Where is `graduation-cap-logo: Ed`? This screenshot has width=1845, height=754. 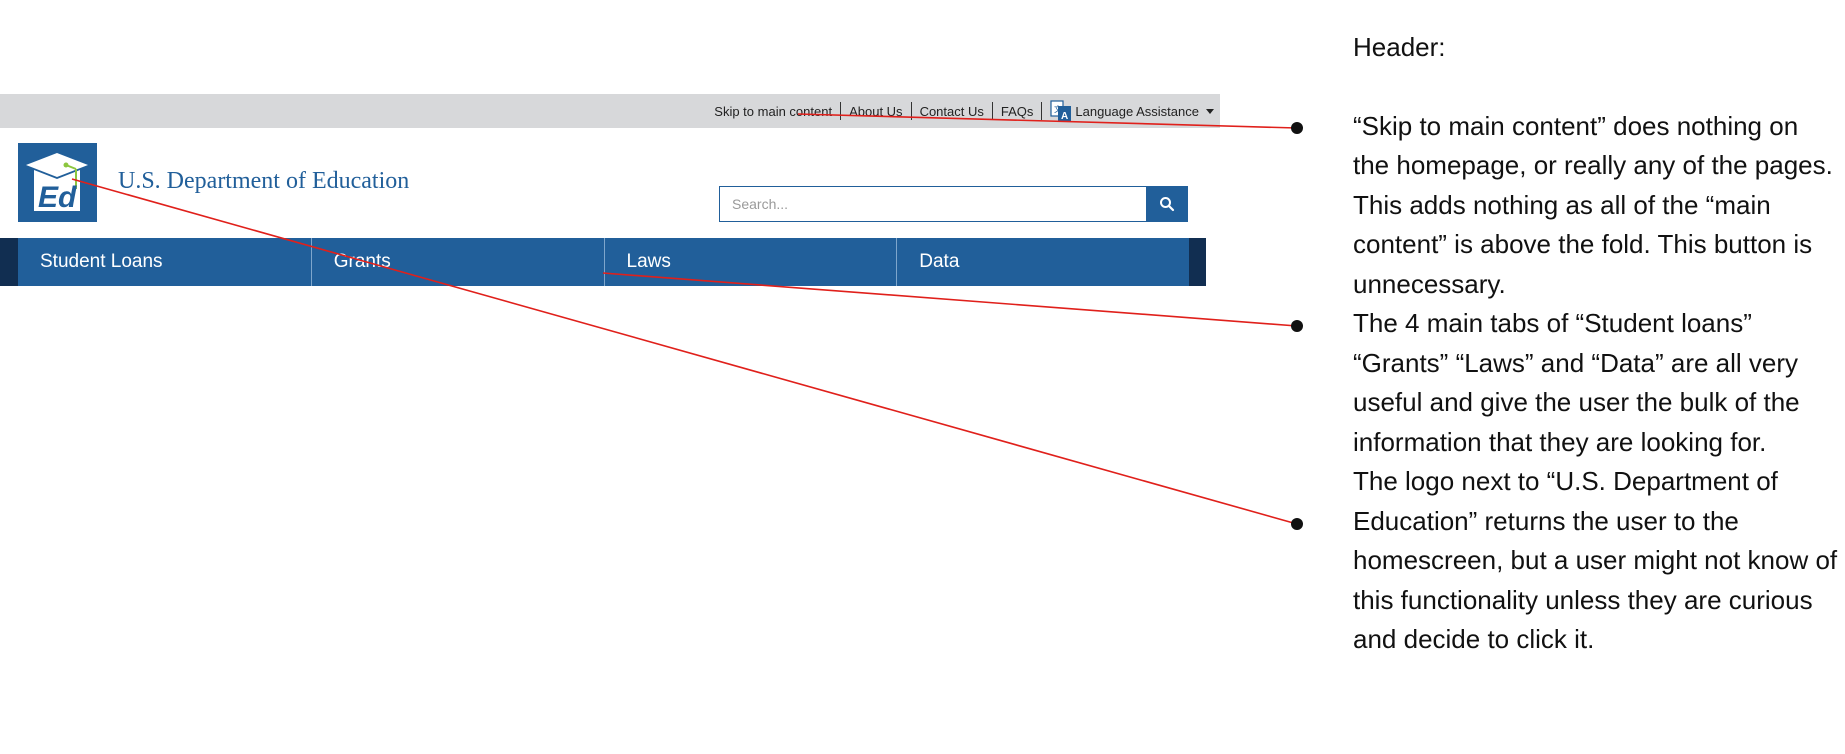 graduation-cap-logo: Ed is located at coordinates (57, 183).